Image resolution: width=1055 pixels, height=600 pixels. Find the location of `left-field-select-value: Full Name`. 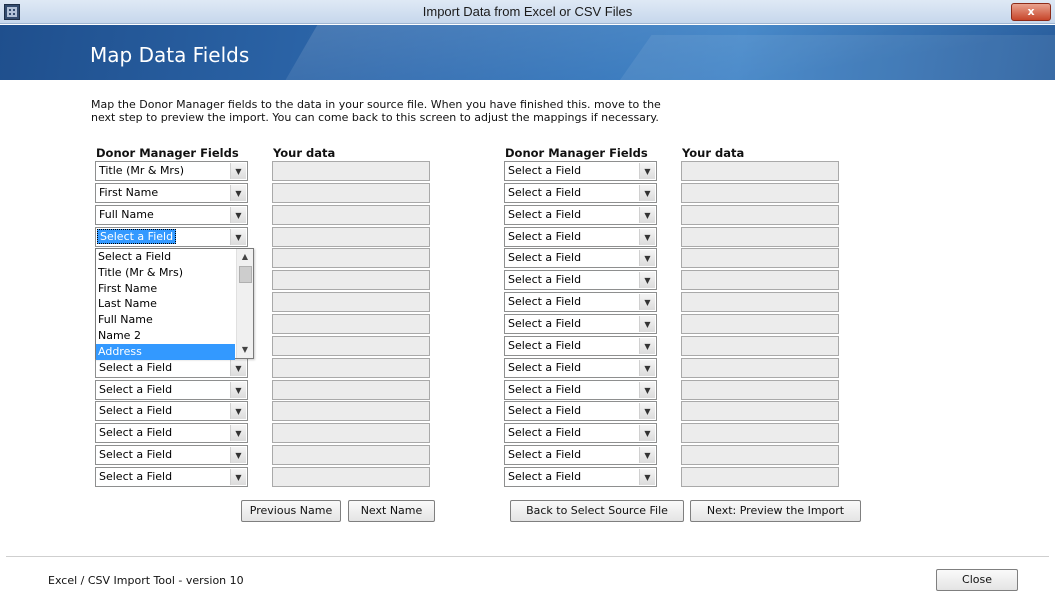

left-field-select-value: Full Name is located at coordinates (126, 214).